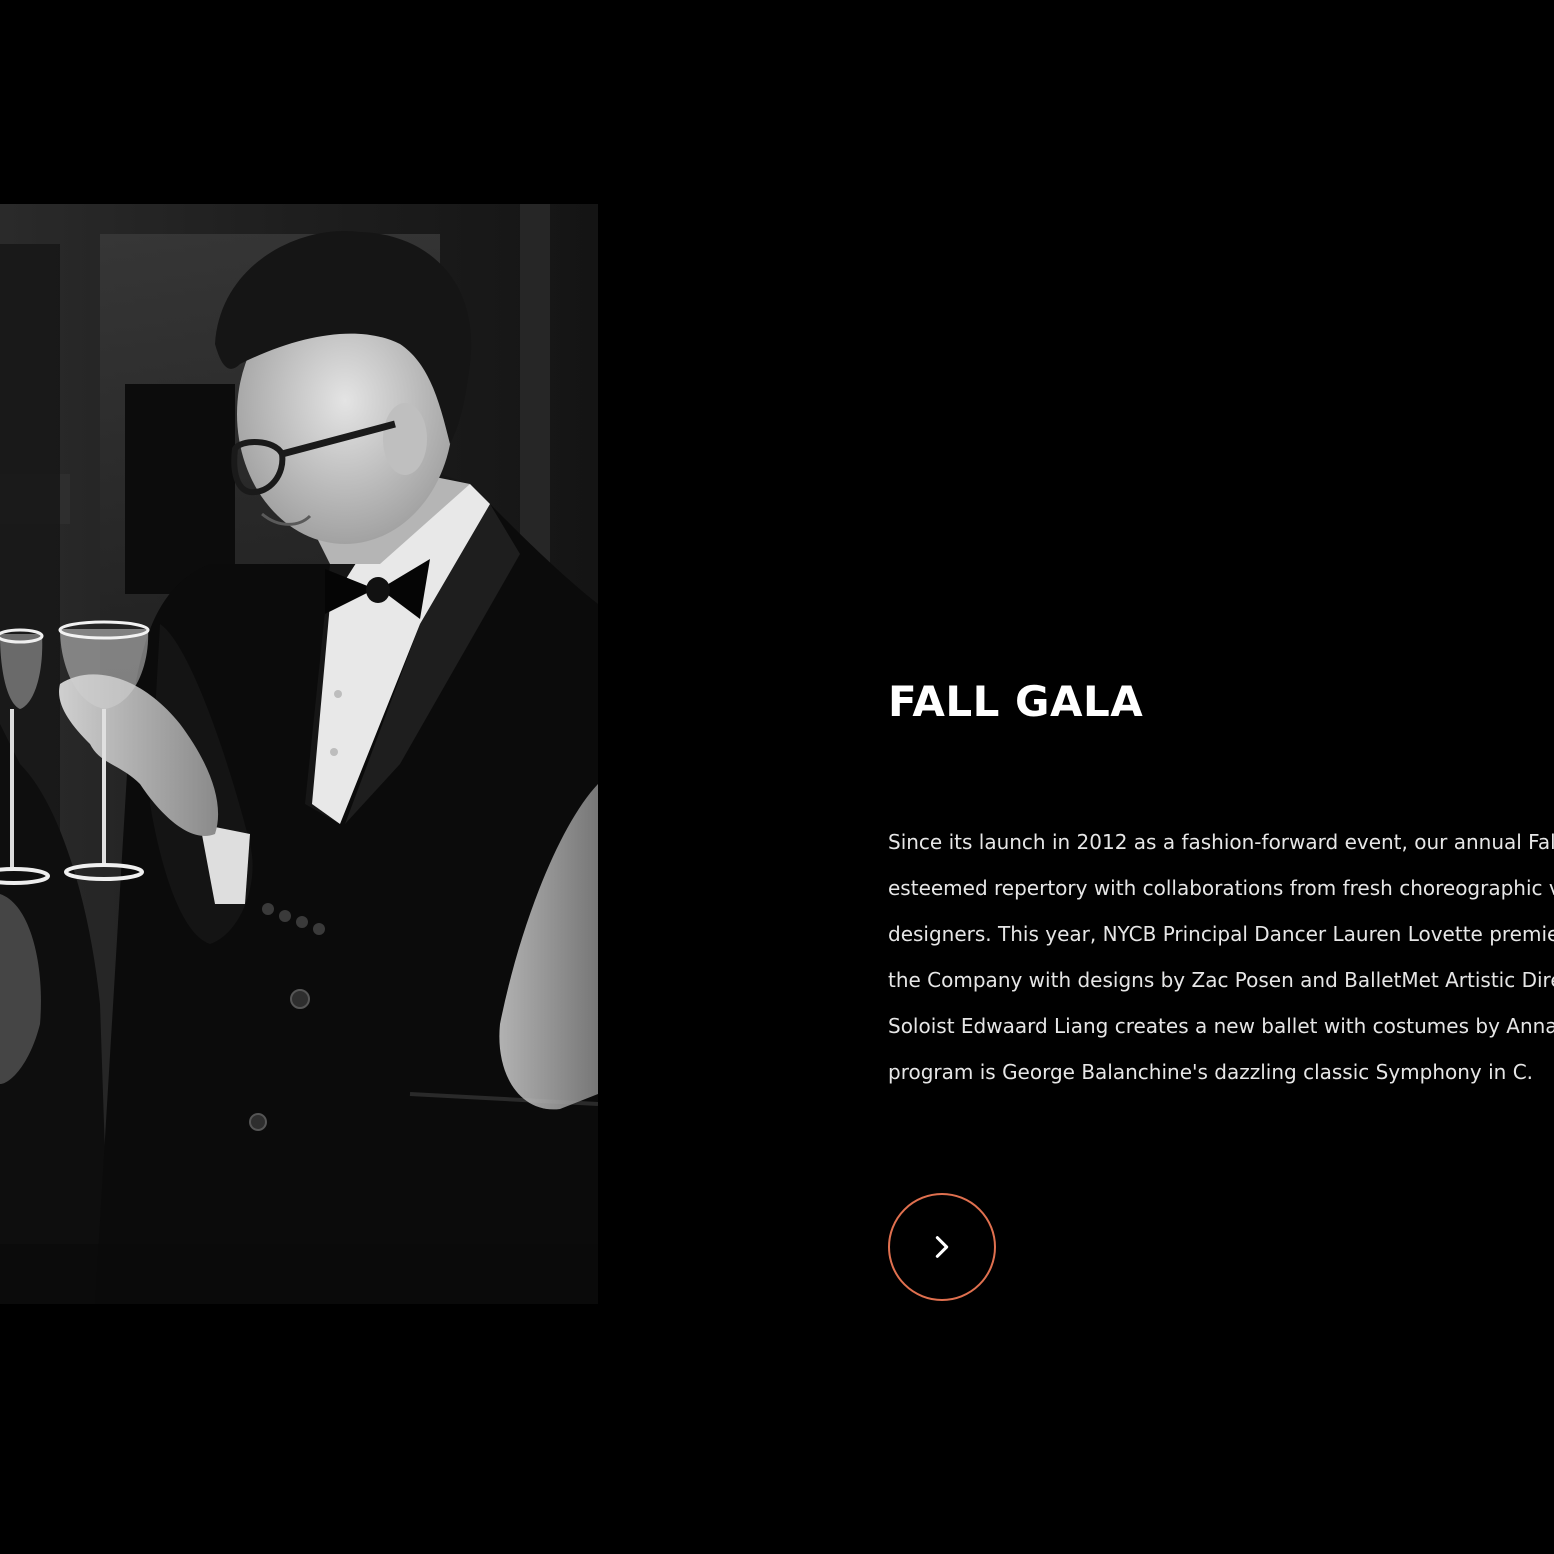 The width and height of the screenshot is (1554, 1554). Describe the element at coordinates (1016, 701) in the screenshot. I see `event-title: FALL GALA` at that location.